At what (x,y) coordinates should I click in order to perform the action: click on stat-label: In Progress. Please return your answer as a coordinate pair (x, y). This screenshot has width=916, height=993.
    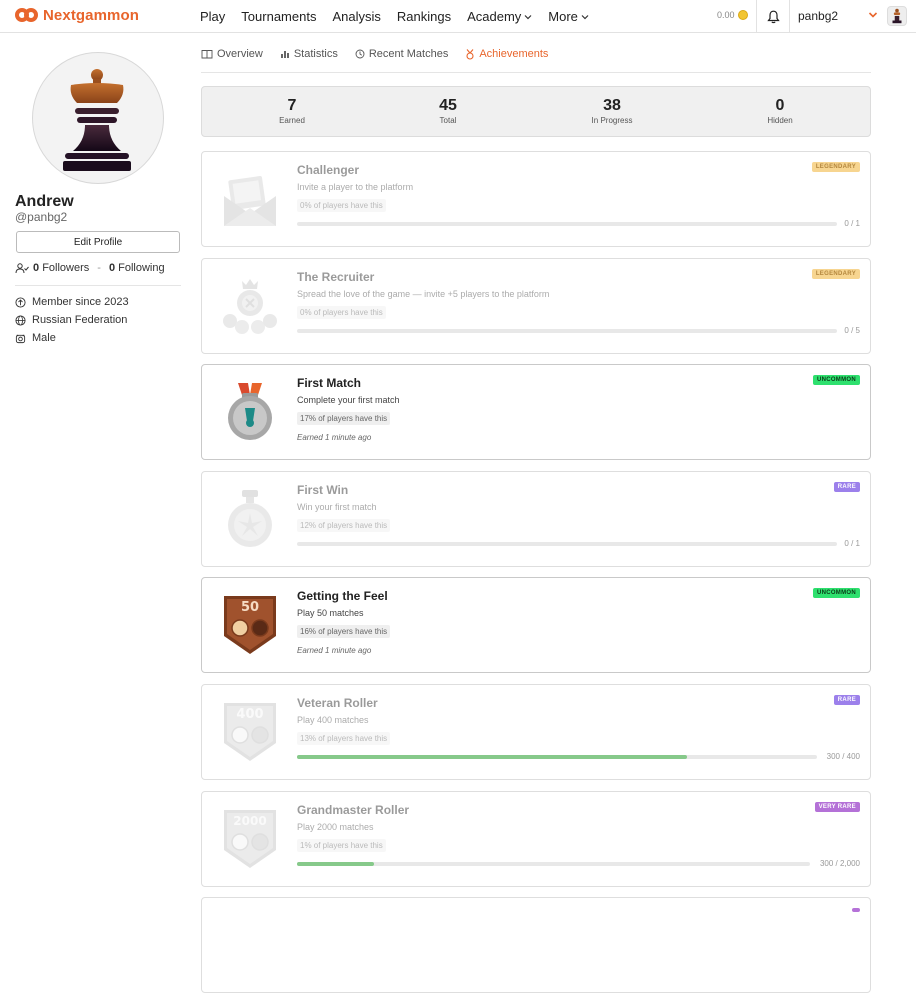
    Looking at the image, I should click on (612, 120).